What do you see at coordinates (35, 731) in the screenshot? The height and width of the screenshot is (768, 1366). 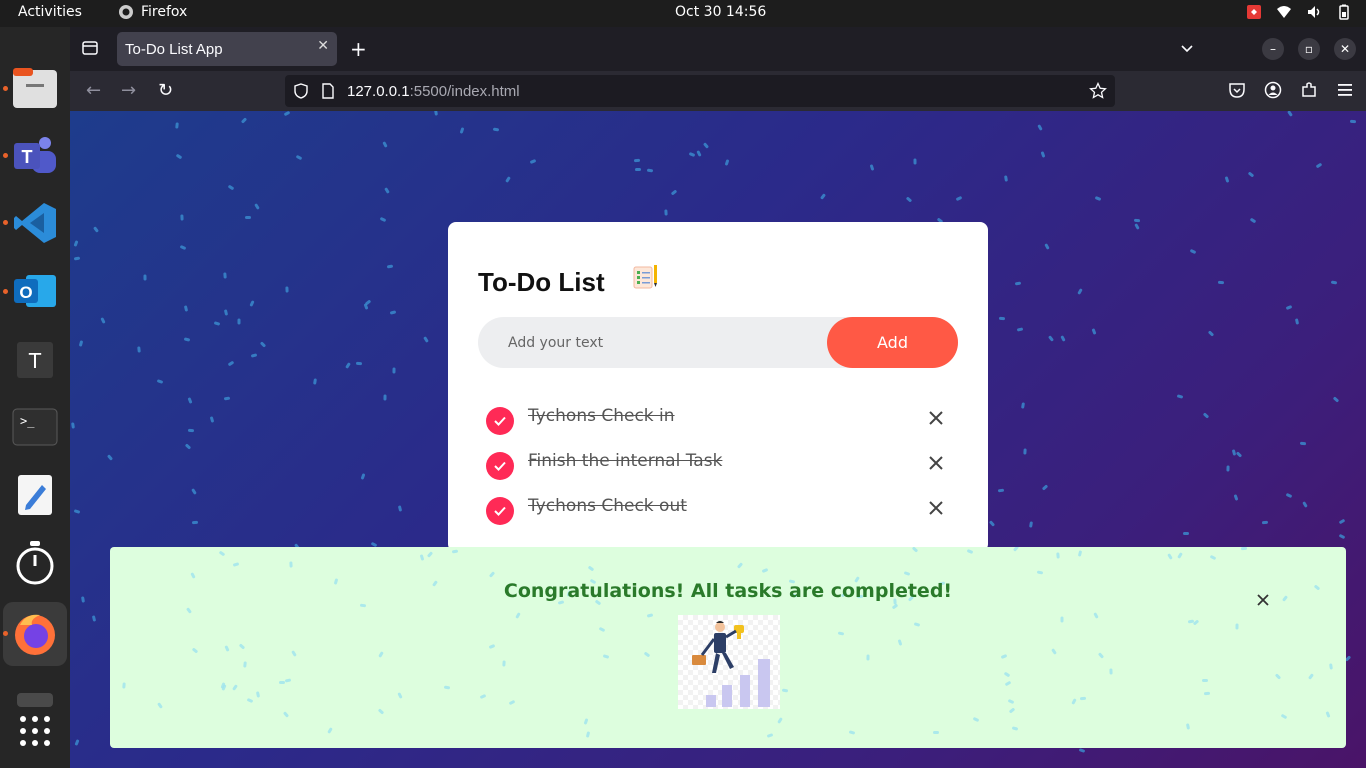 I see `apps-grid-icon` at bounding box center [35, 731].